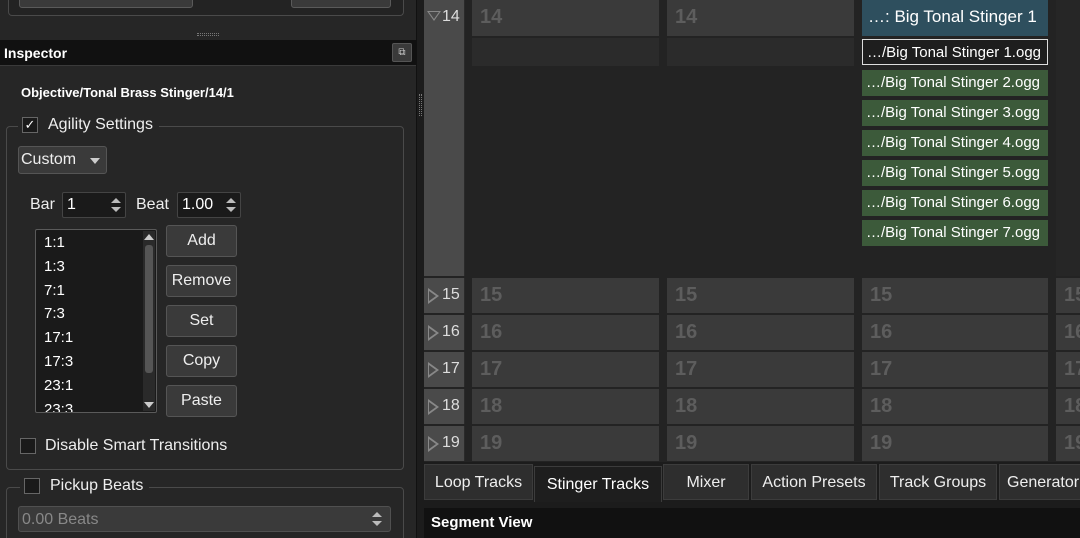 The width and height of the screenshot is (1080, 538). Describe the element at coordinates (420, 269) in the screenshot. I see `vertical-splitter` at that location.